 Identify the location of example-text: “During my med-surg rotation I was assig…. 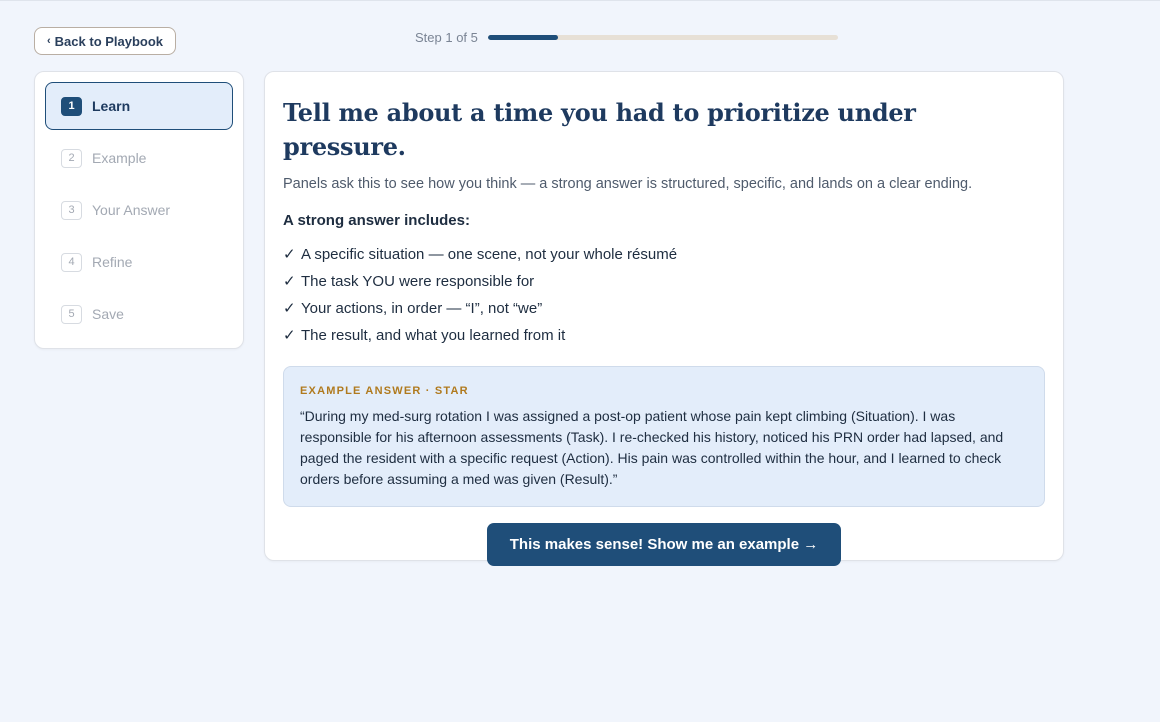
(652, 447).